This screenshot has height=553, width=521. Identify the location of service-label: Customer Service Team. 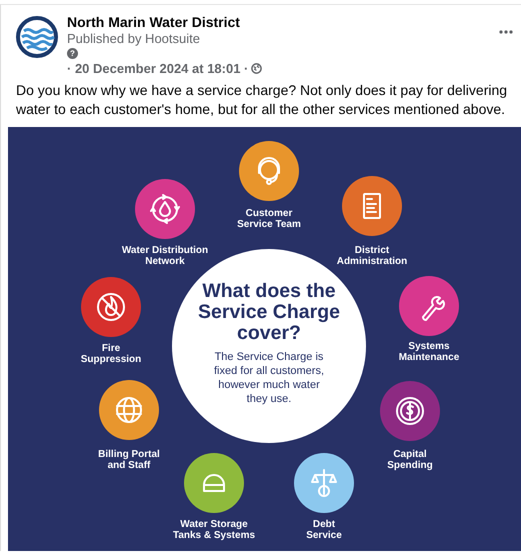
(269, 219).